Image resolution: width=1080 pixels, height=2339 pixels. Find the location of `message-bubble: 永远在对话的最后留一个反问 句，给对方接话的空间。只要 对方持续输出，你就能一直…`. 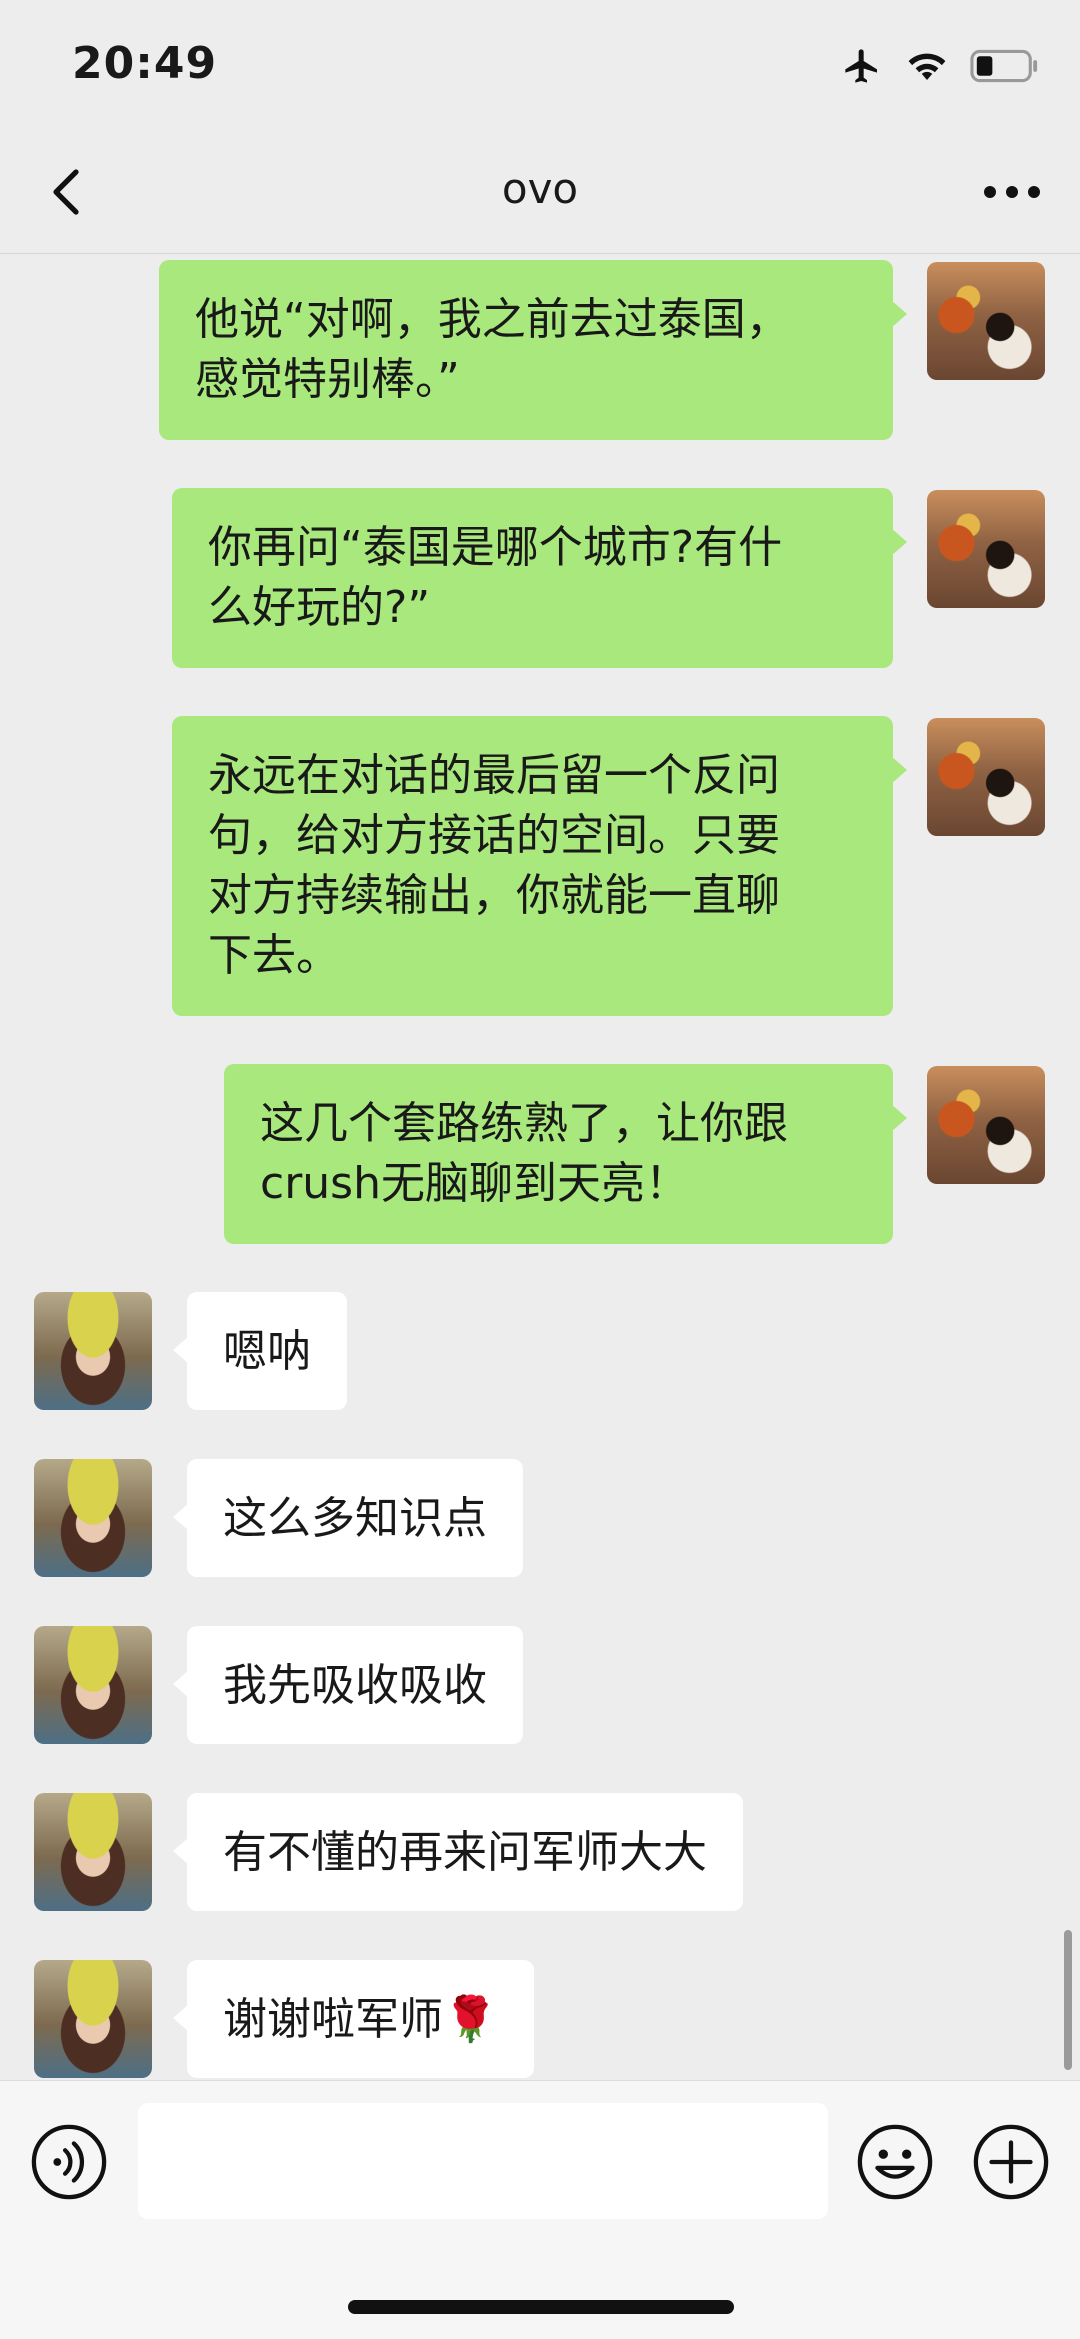

message-bubble: 永远在对话的最后留一个反问 句，给对方接话的空间。只要 对方持续输出，你就能一直… is located at coordinates (539, 866).